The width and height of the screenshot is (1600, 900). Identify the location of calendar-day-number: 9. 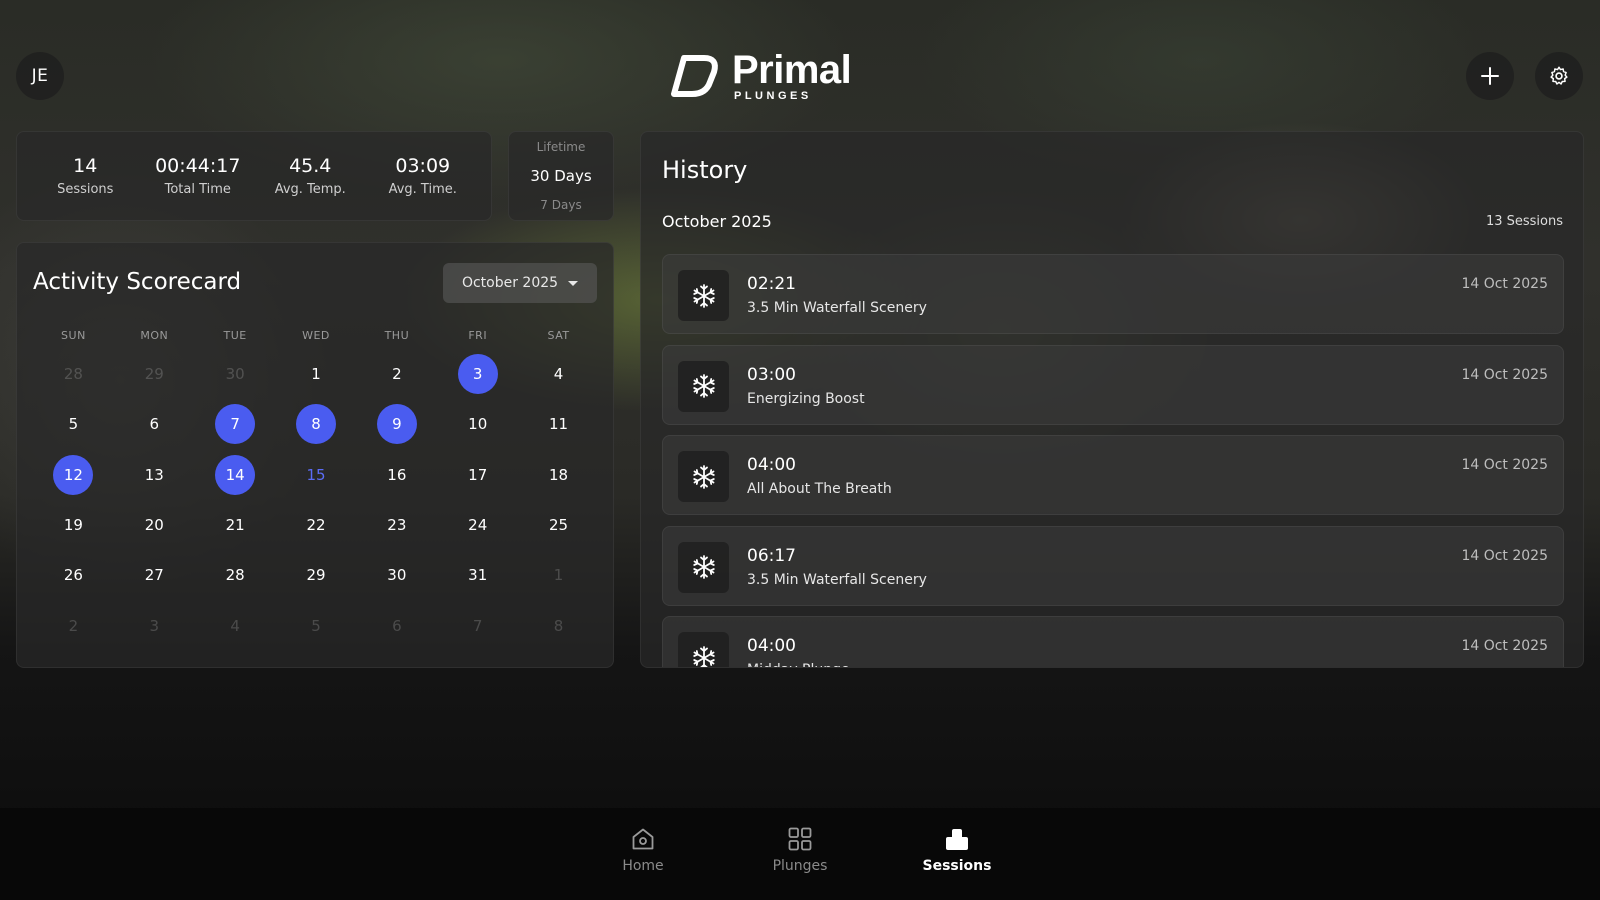
(396, 424).